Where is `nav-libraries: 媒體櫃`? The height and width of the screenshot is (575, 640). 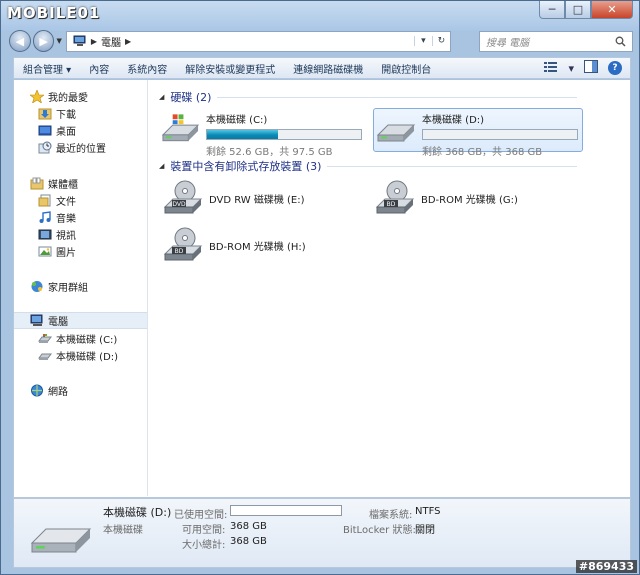
nav-libraries: 媒體櫃 is located at coordinates (80, 183).